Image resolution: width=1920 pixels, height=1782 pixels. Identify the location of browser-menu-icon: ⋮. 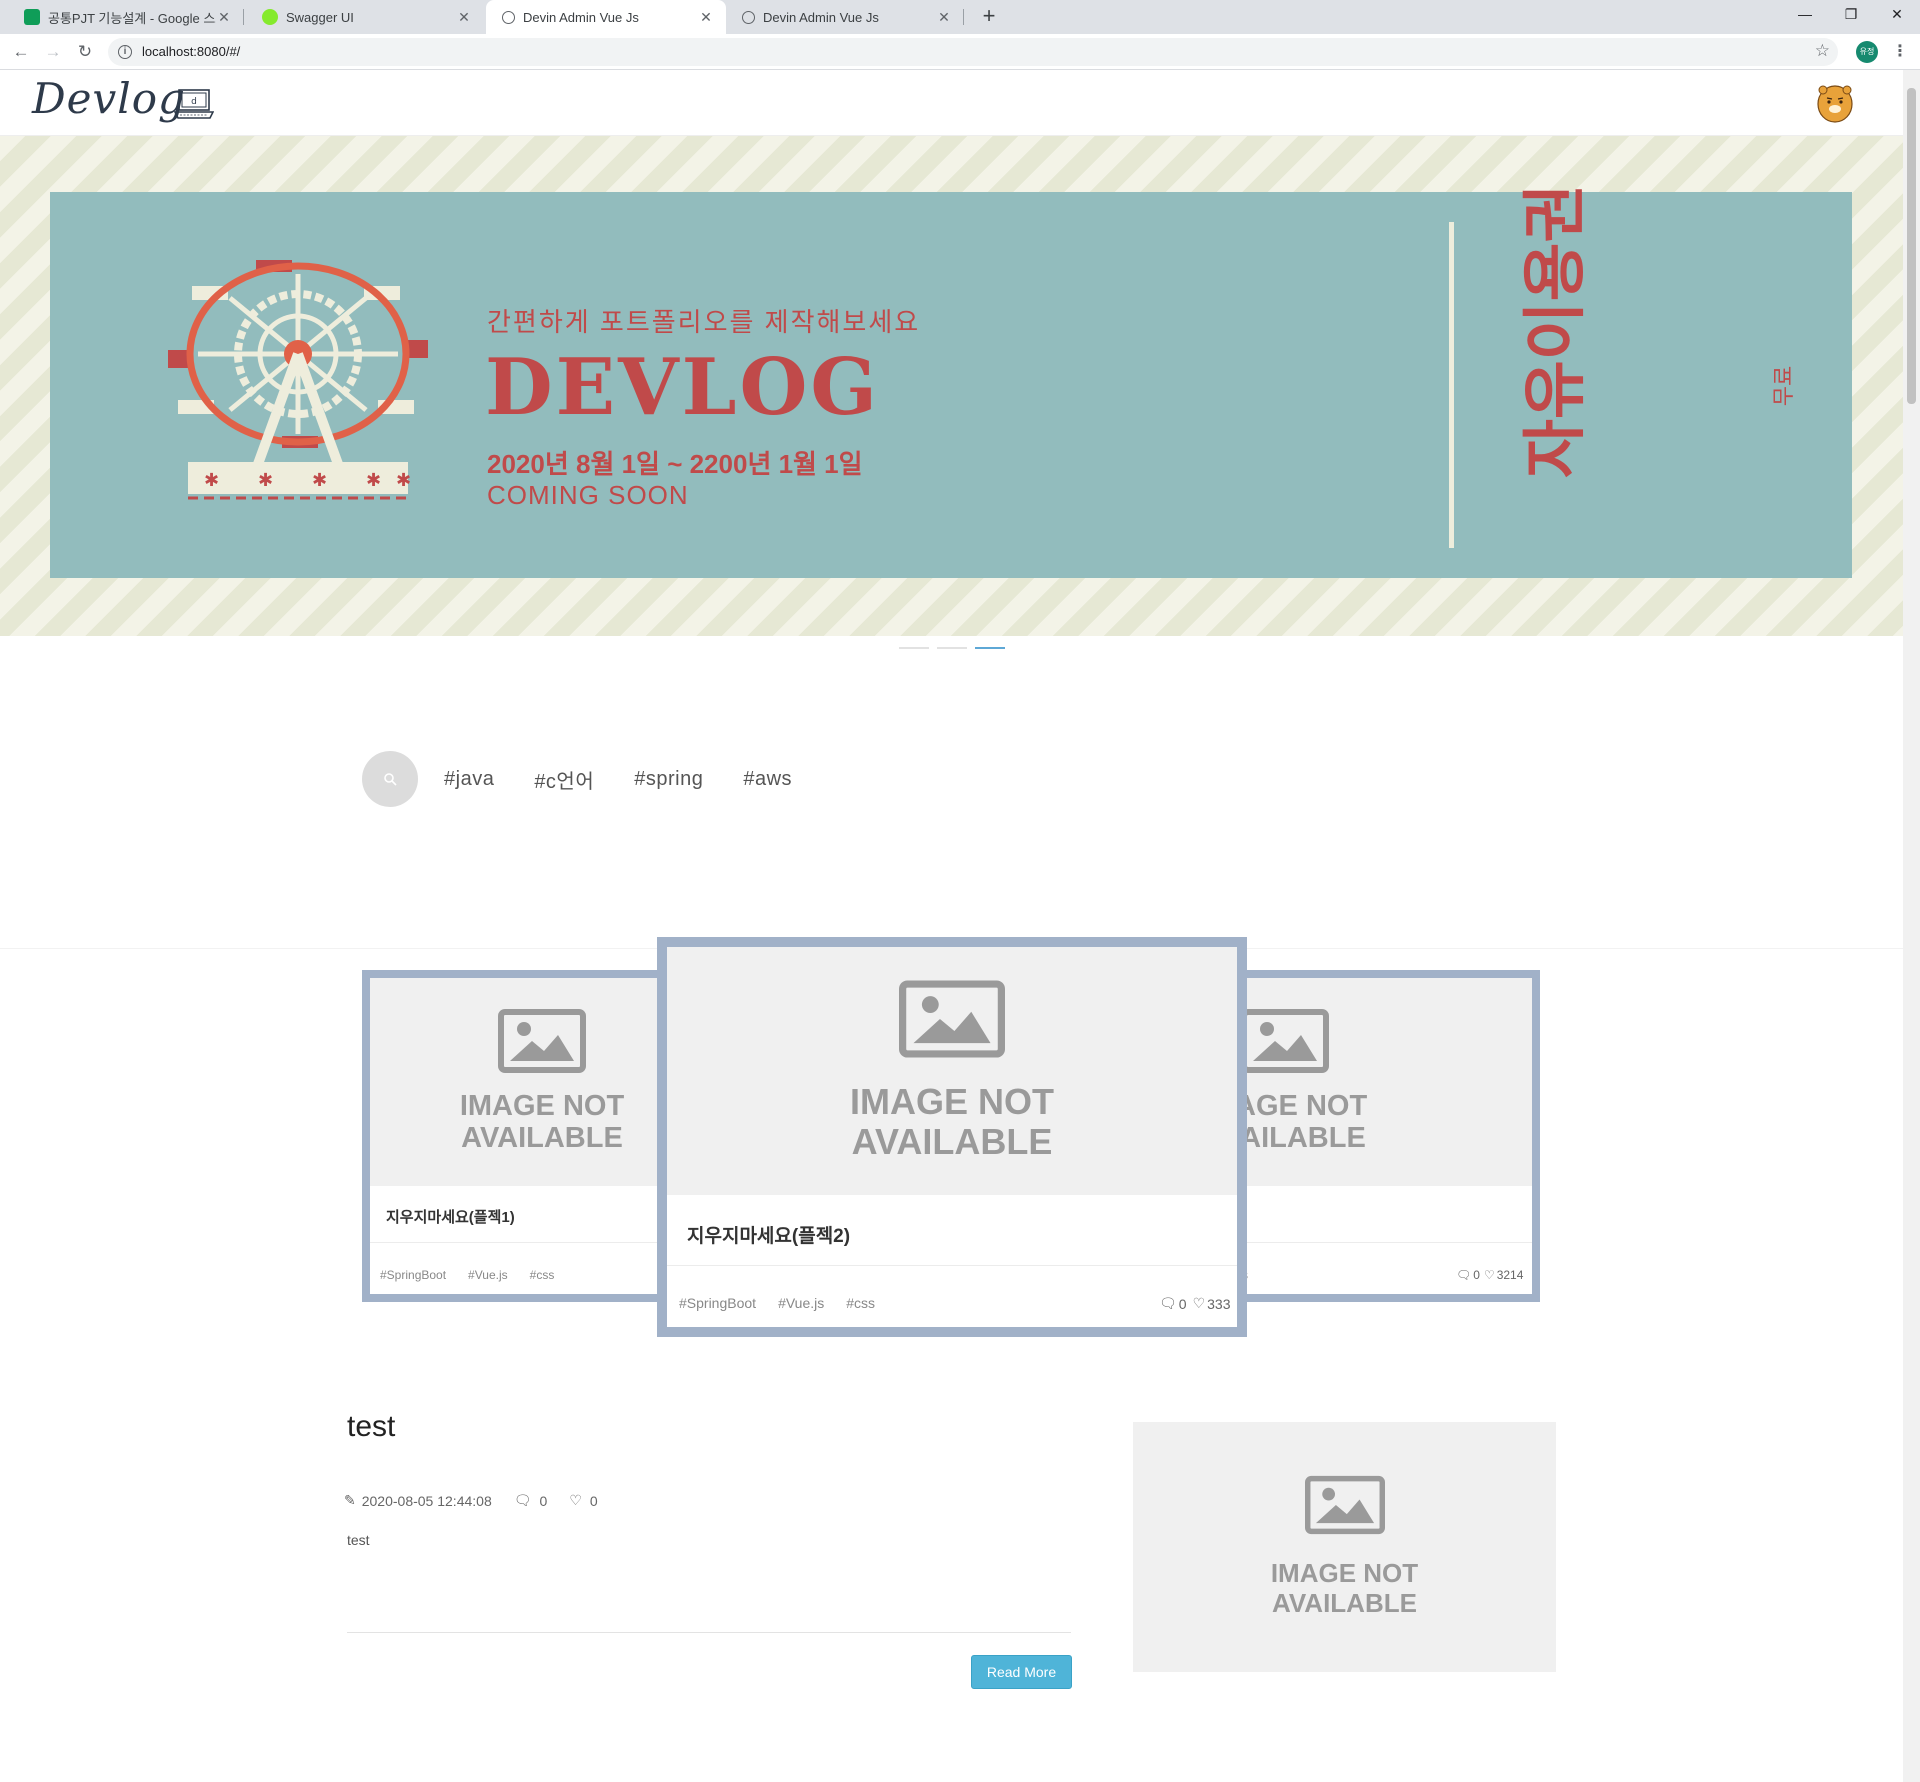
(1900, 52).